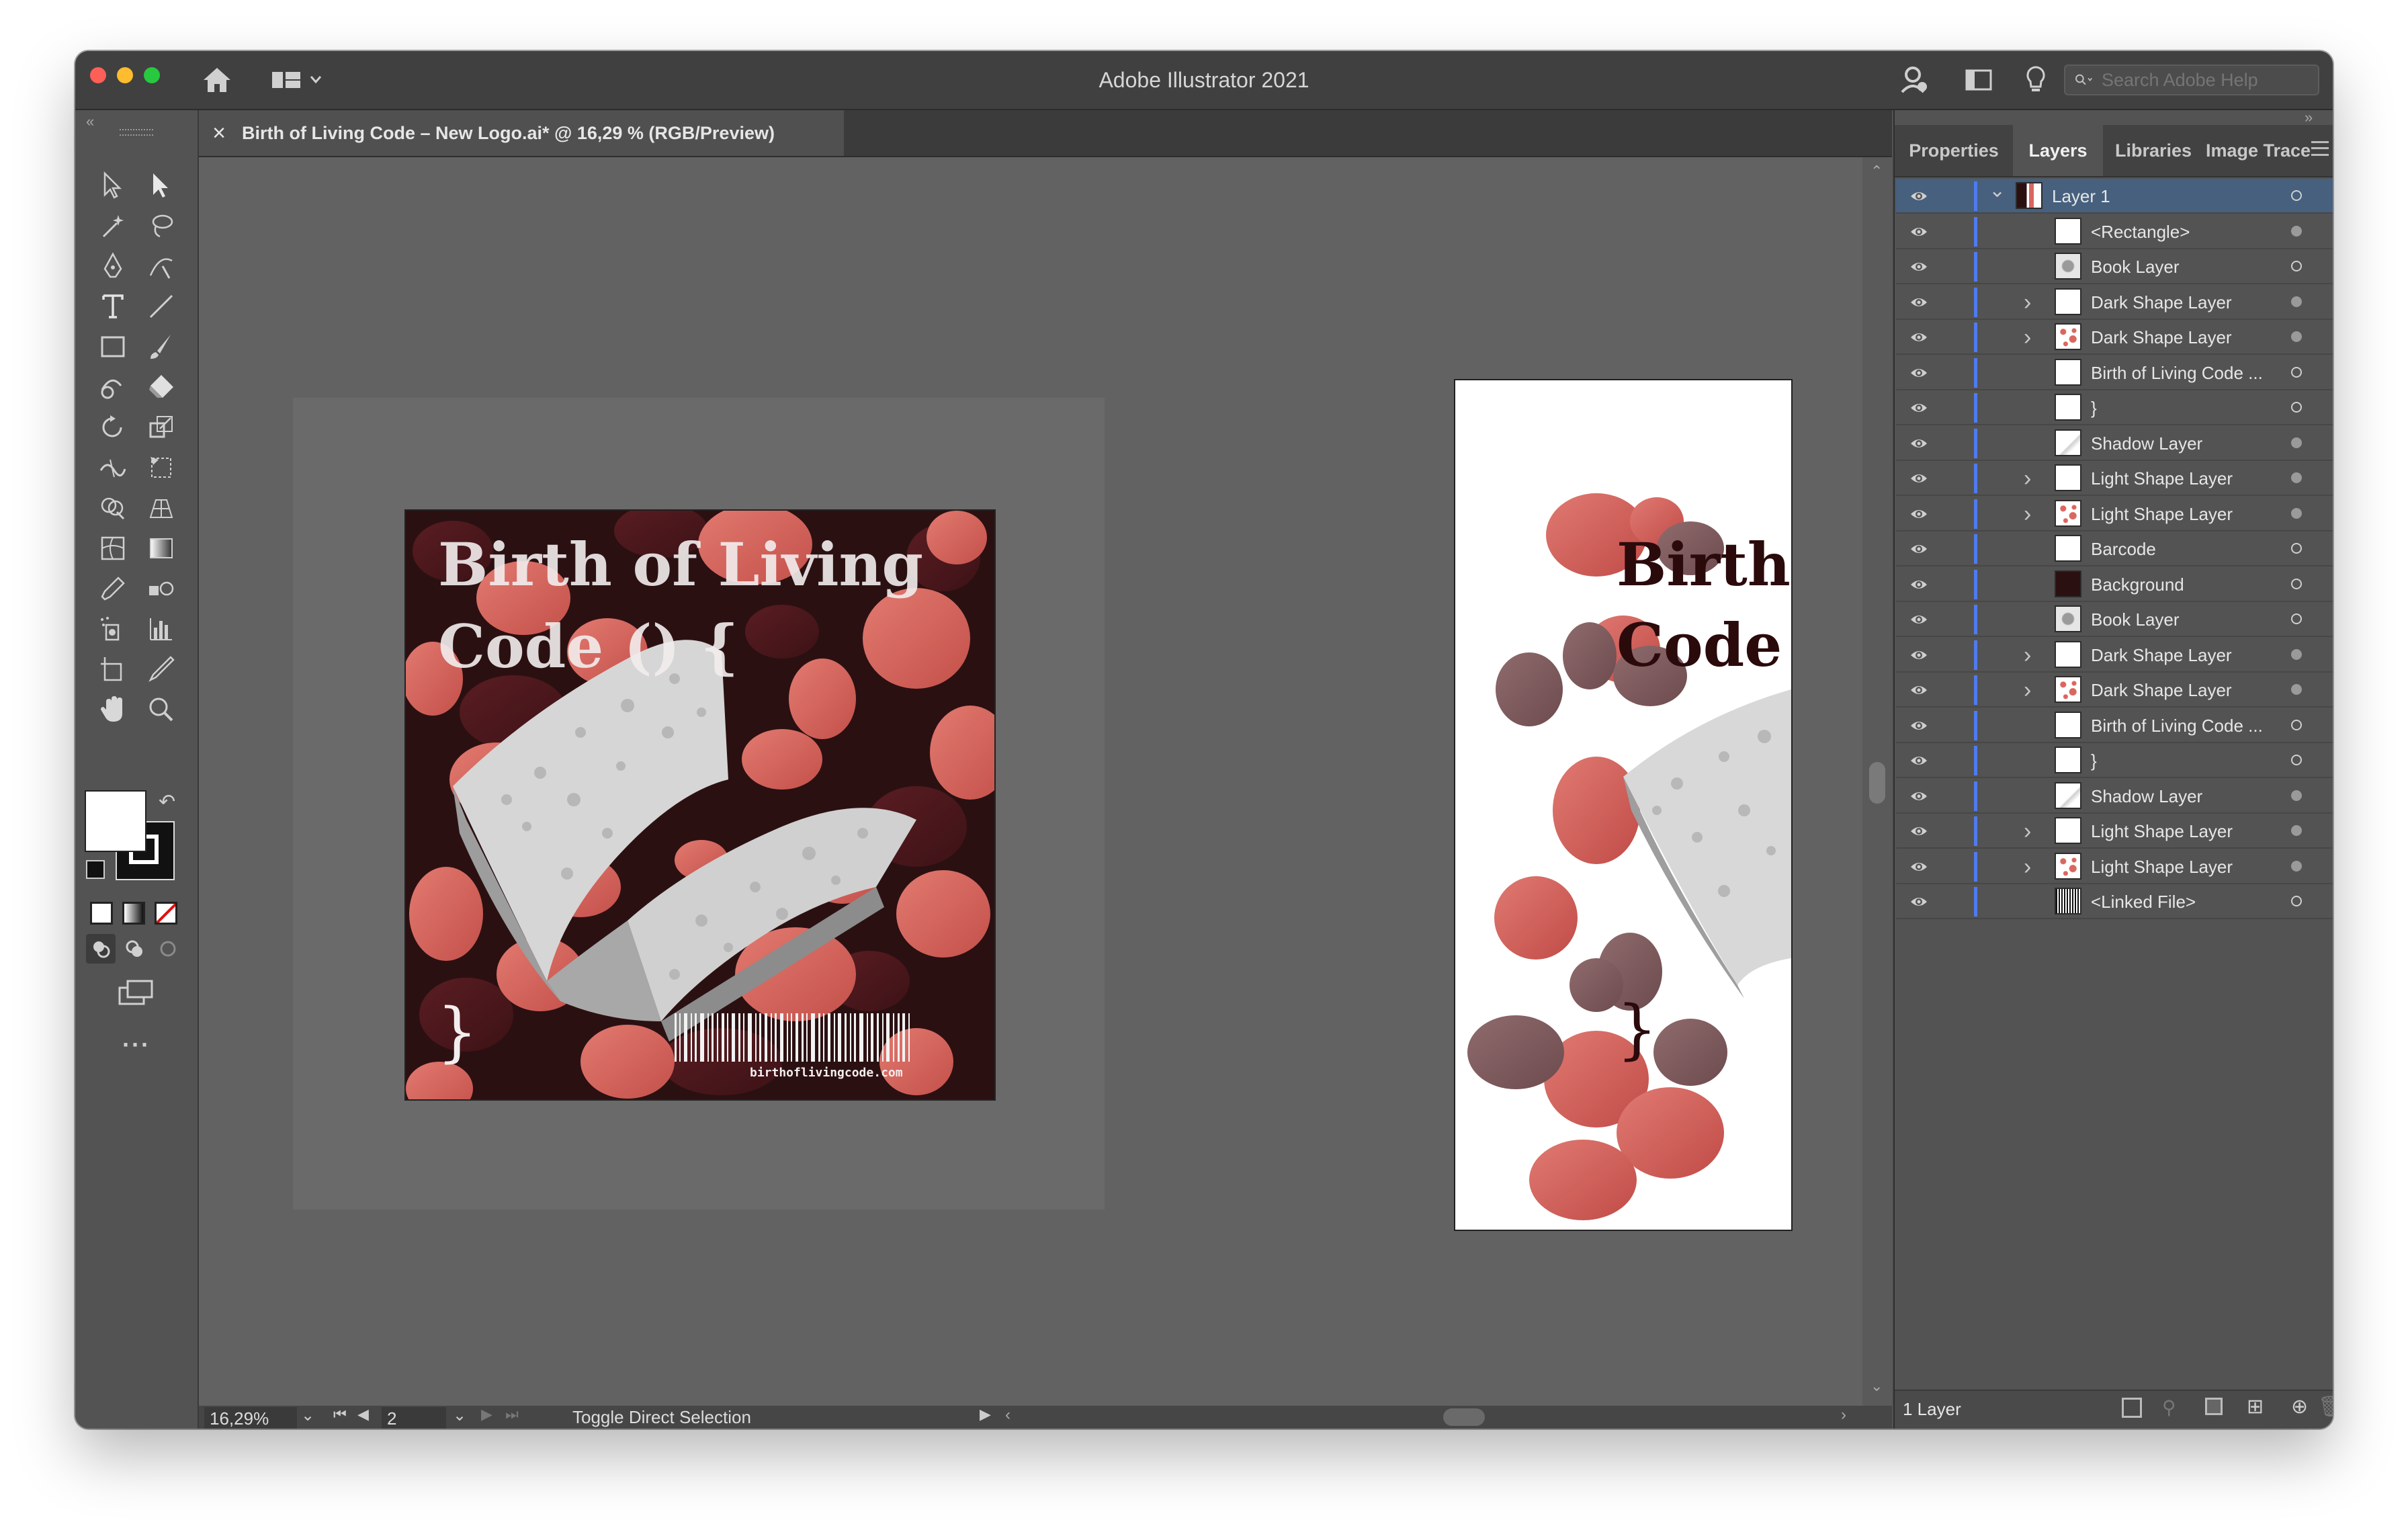  I want to click on artboard-number-field: 2, so click(414, 1418).